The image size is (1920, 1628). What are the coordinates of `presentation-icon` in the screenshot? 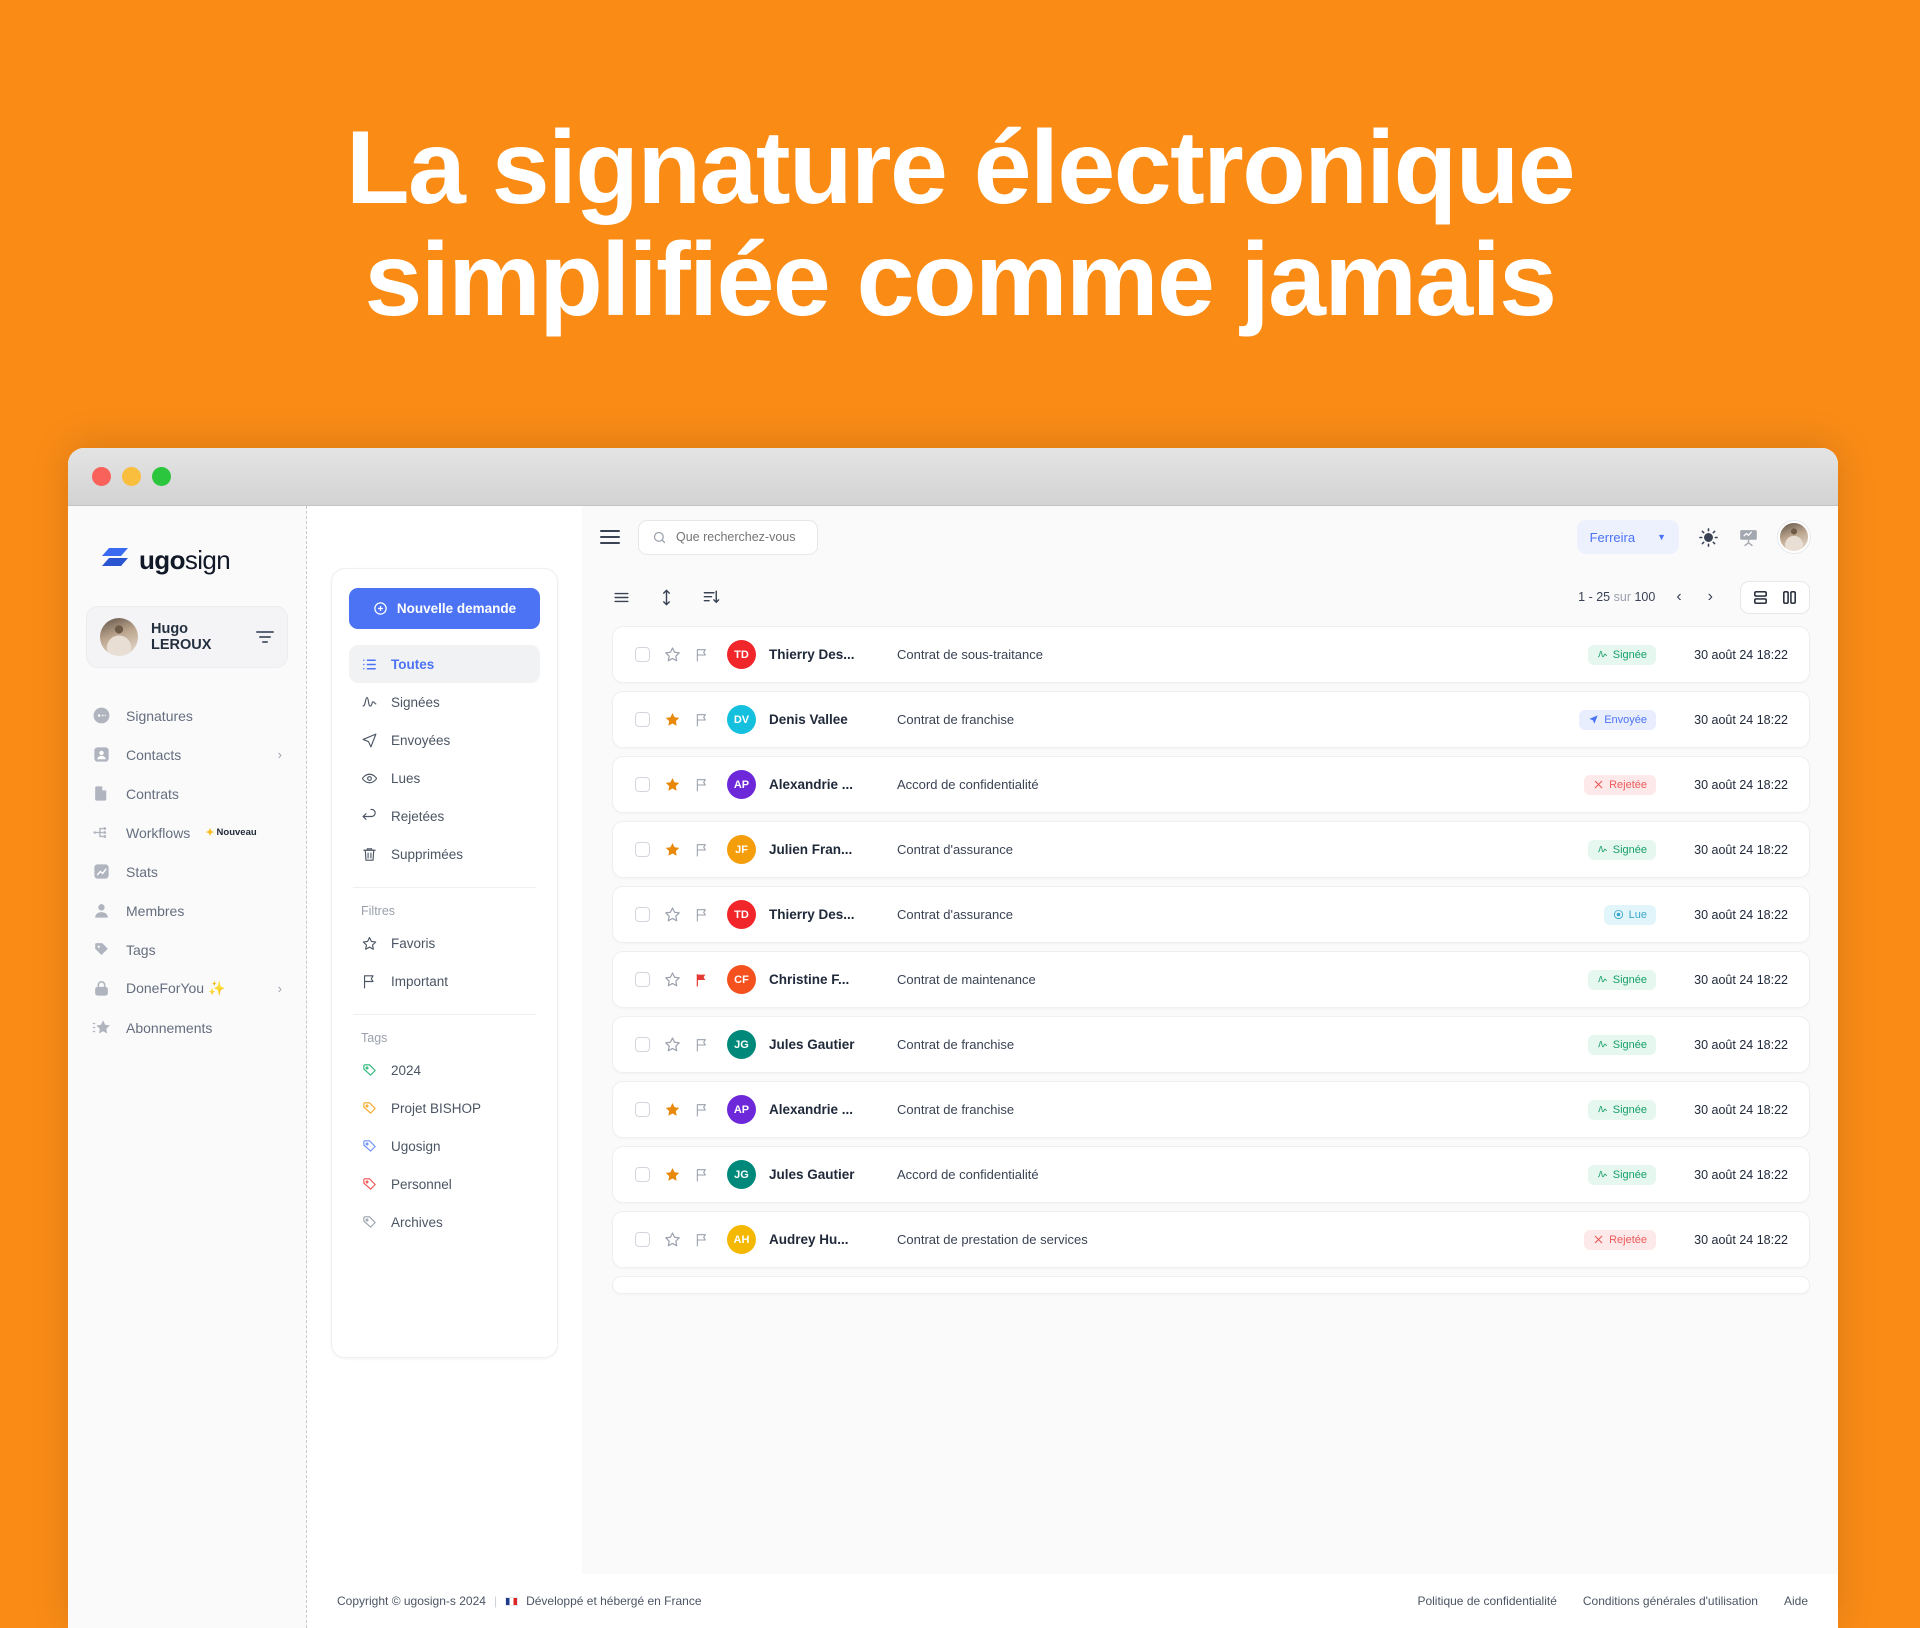 It's located at (1748, 537).